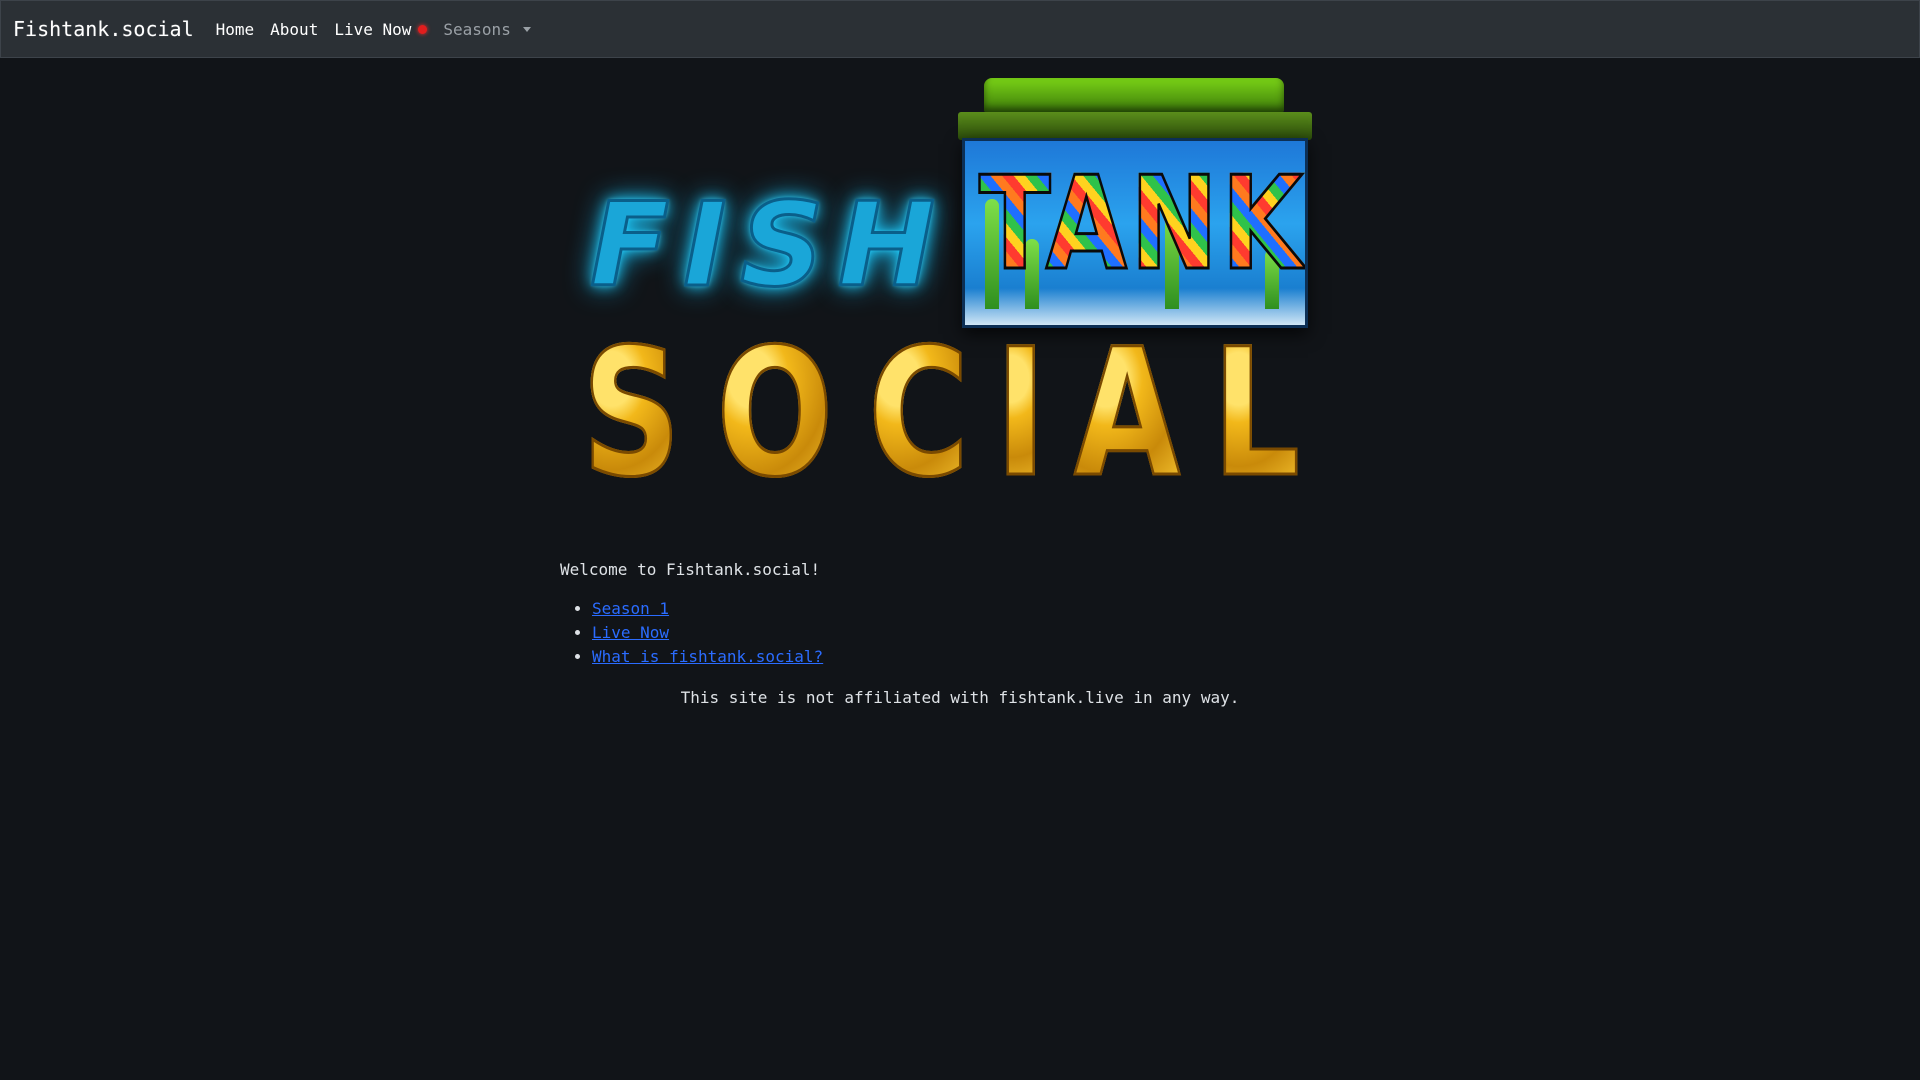 The width and height of the screenshot is (1920, 1080). I want to click on nav-seasons-label: Seasons, so click(477, 29).